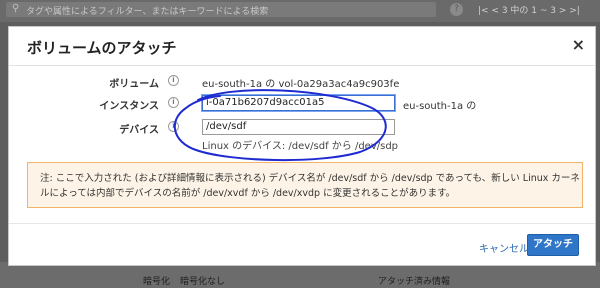  What do you see at coordinates (298, 103) in the screenshot?
I see `instance-input: i-0a71b6207d9acc01a5` at bounding box center [298, 103].